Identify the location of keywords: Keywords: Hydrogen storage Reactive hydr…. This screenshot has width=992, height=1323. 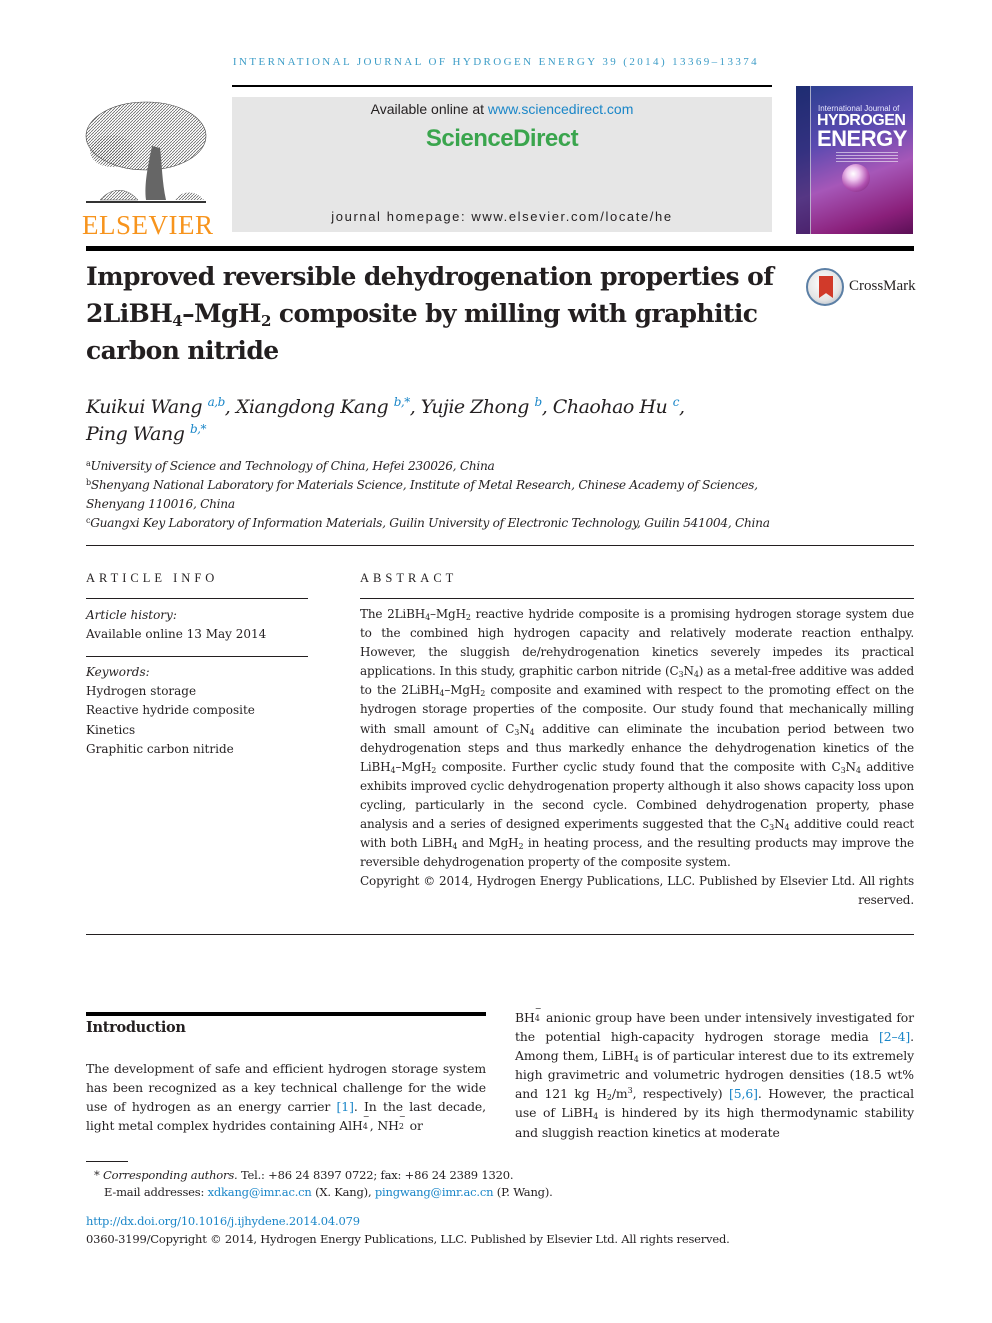
(201, 711).